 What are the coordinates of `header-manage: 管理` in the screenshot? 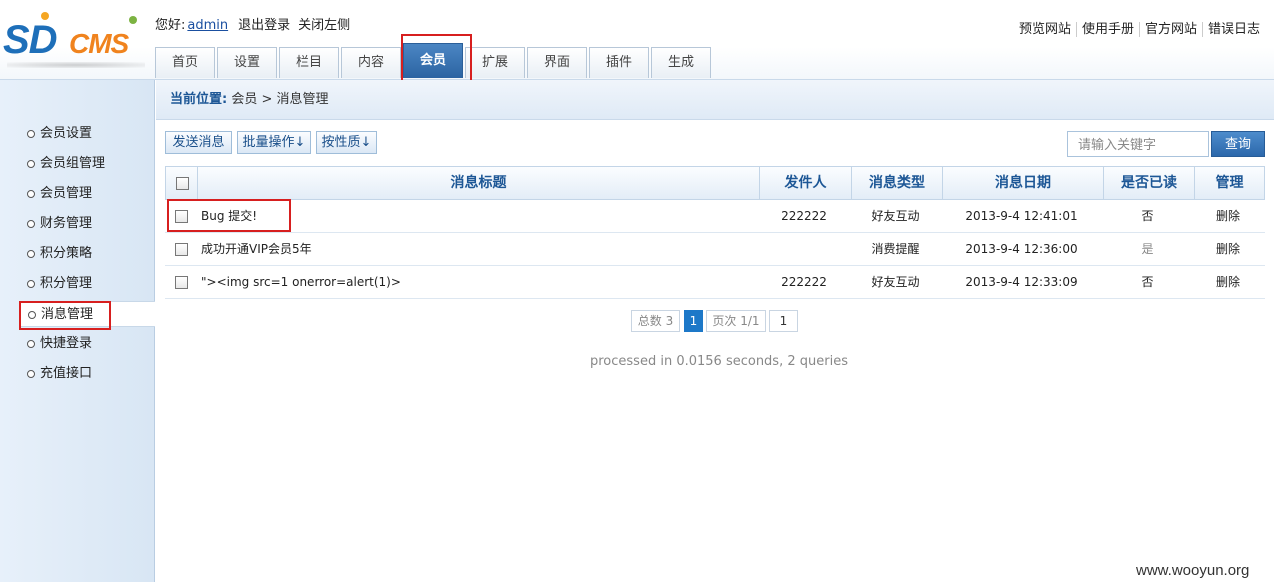 It's located at (1229, 183).